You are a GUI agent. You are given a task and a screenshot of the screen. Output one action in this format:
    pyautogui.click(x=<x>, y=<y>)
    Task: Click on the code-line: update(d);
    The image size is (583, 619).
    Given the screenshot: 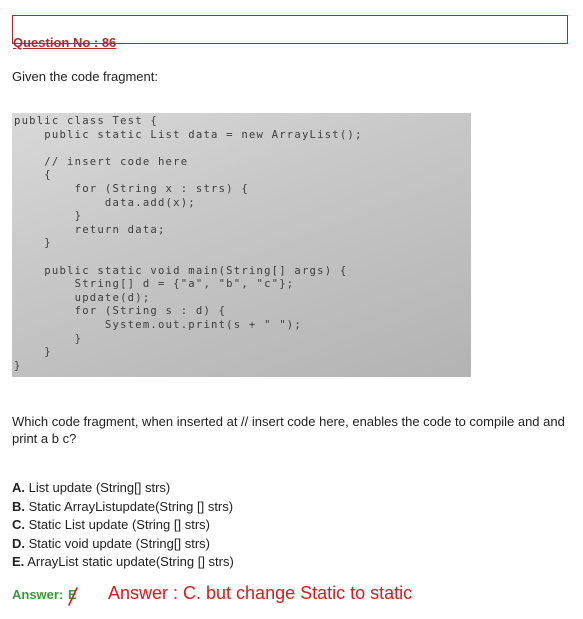 What is the action you would take?
    pyautogui.click(x=82, y=297)
    